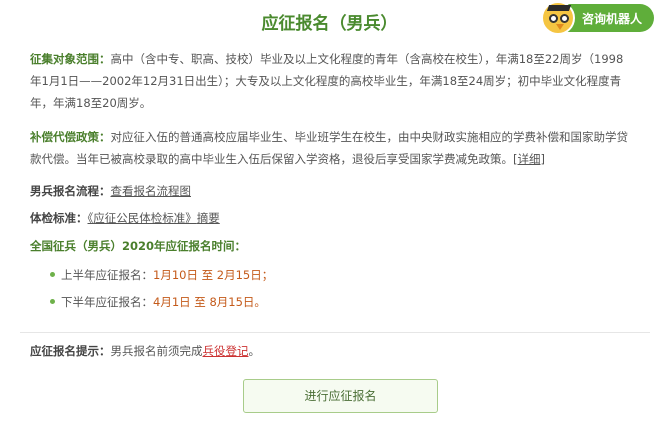  What do you see at coordinates (208, 218) in the screenshot?
I see `physical-suffix: 摘要` at bounding box center [208, 218].